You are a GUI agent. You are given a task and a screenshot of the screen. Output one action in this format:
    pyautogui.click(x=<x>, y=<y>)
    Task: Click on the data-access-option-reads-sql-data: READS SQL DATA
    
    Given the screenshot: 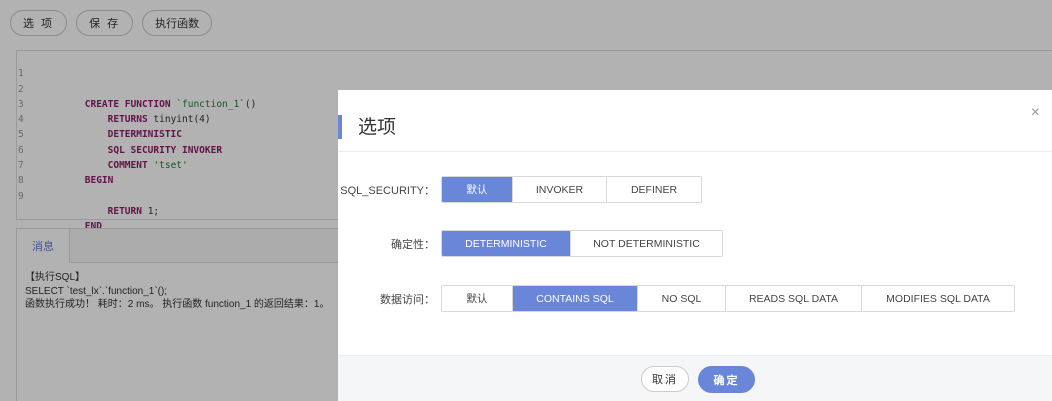 What is the action you would take?
    pyautogui.click(x=794, y=298)
    